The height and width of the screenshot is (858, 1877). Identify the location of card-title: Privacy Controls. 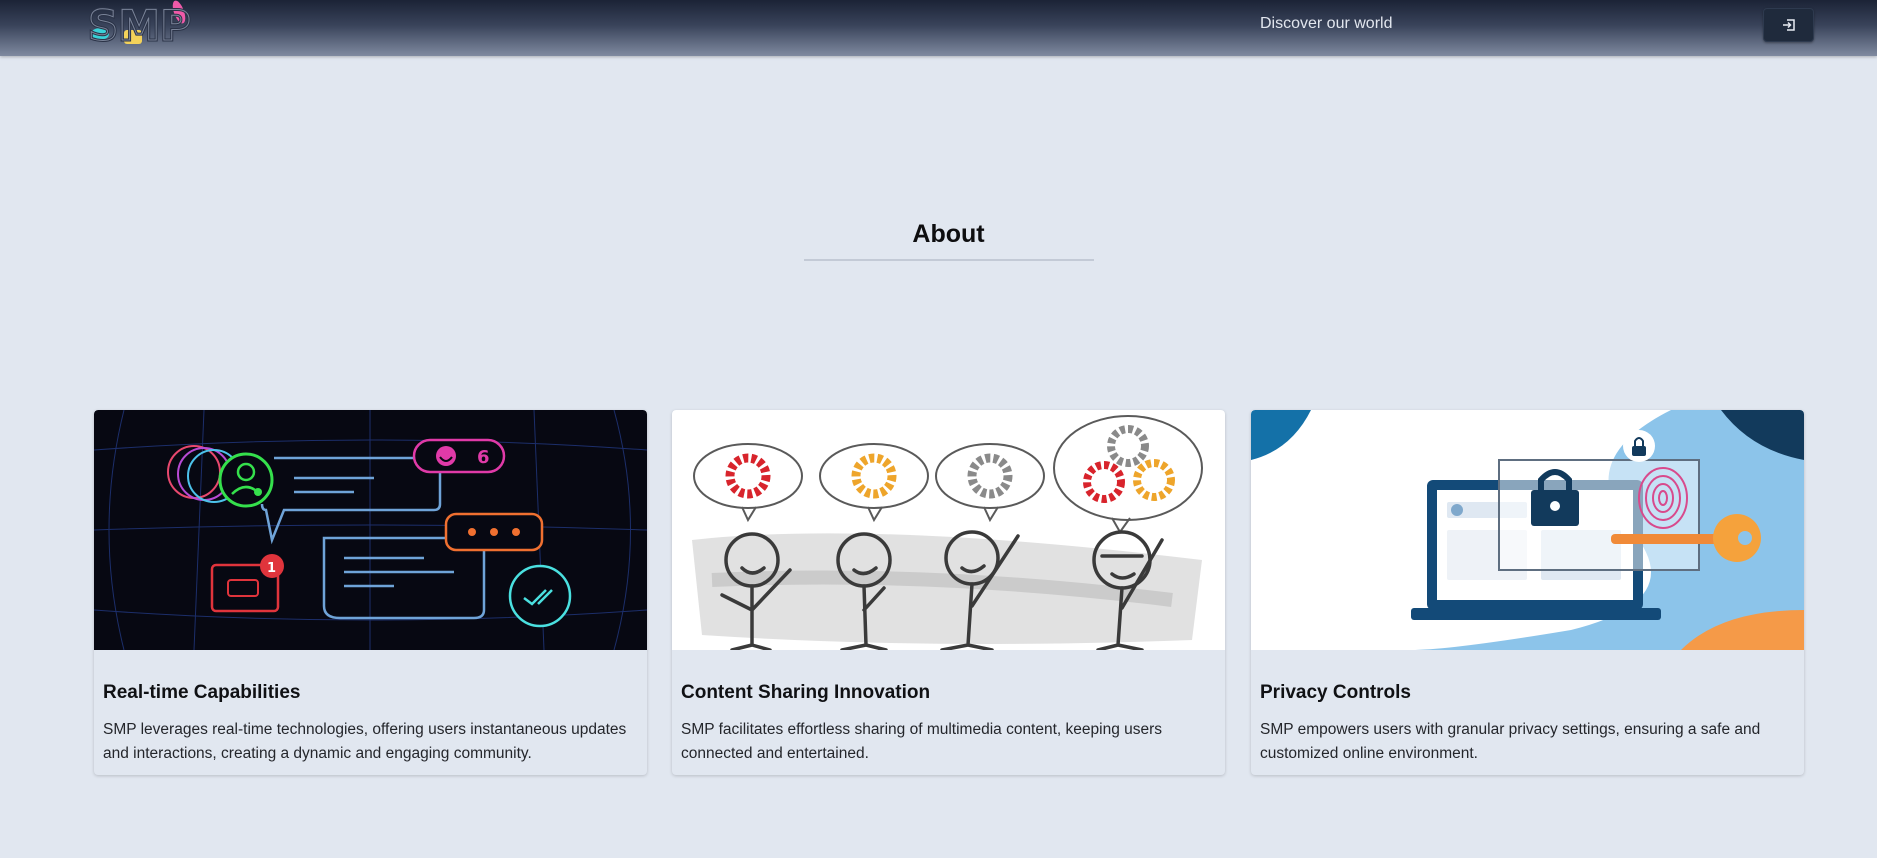
(1335, 692).